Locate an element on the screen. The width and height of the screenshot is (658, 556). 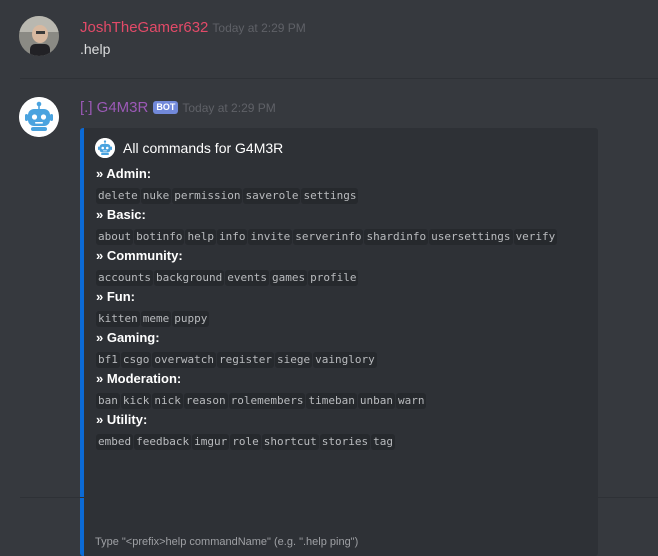
command-code: siege is located at coordinates (293, 360).